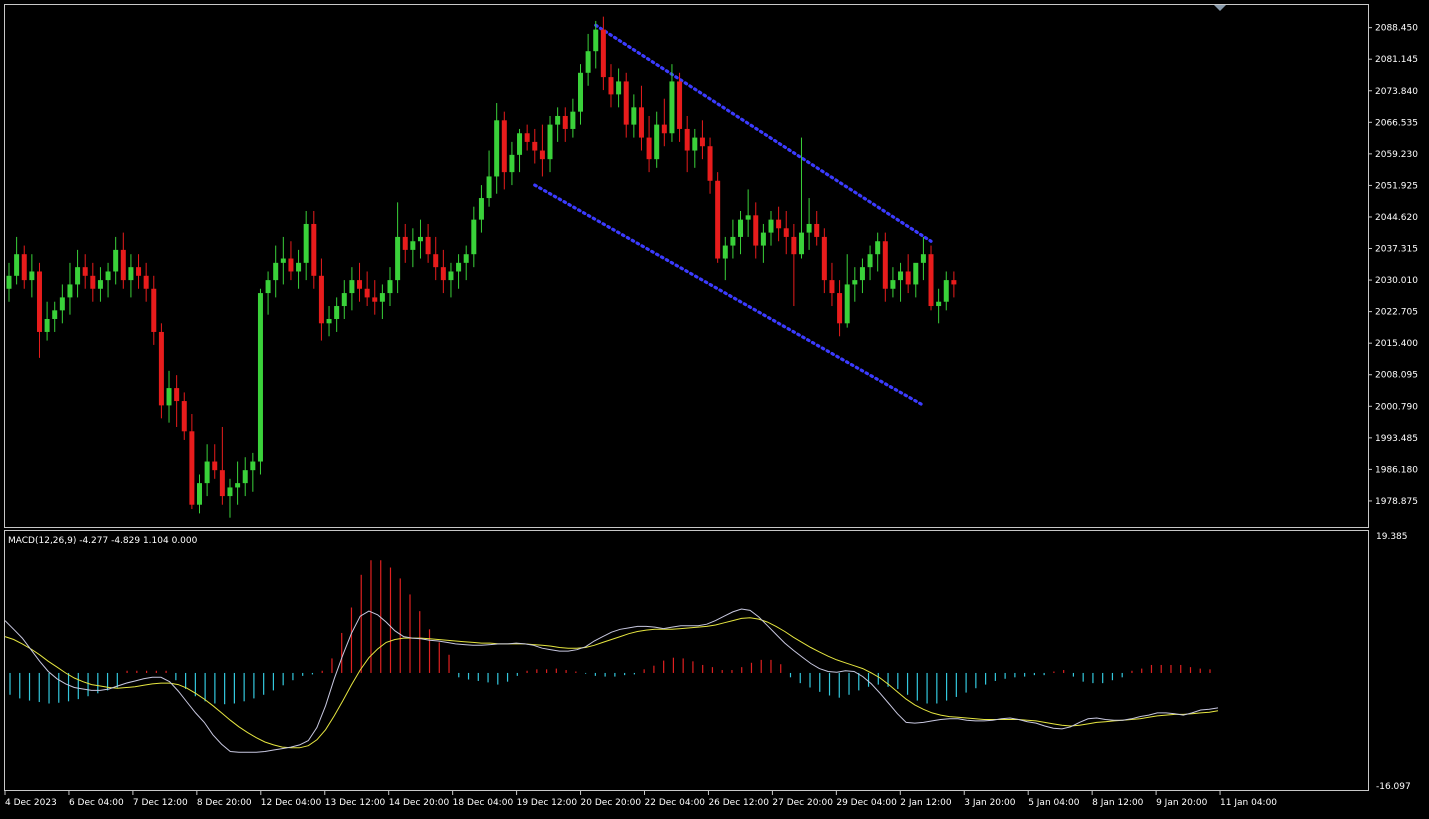 The height and width of the screenshot is (819, 1429). I want to click on price-y-tick-label: 2015.400, so click(1396, 344).